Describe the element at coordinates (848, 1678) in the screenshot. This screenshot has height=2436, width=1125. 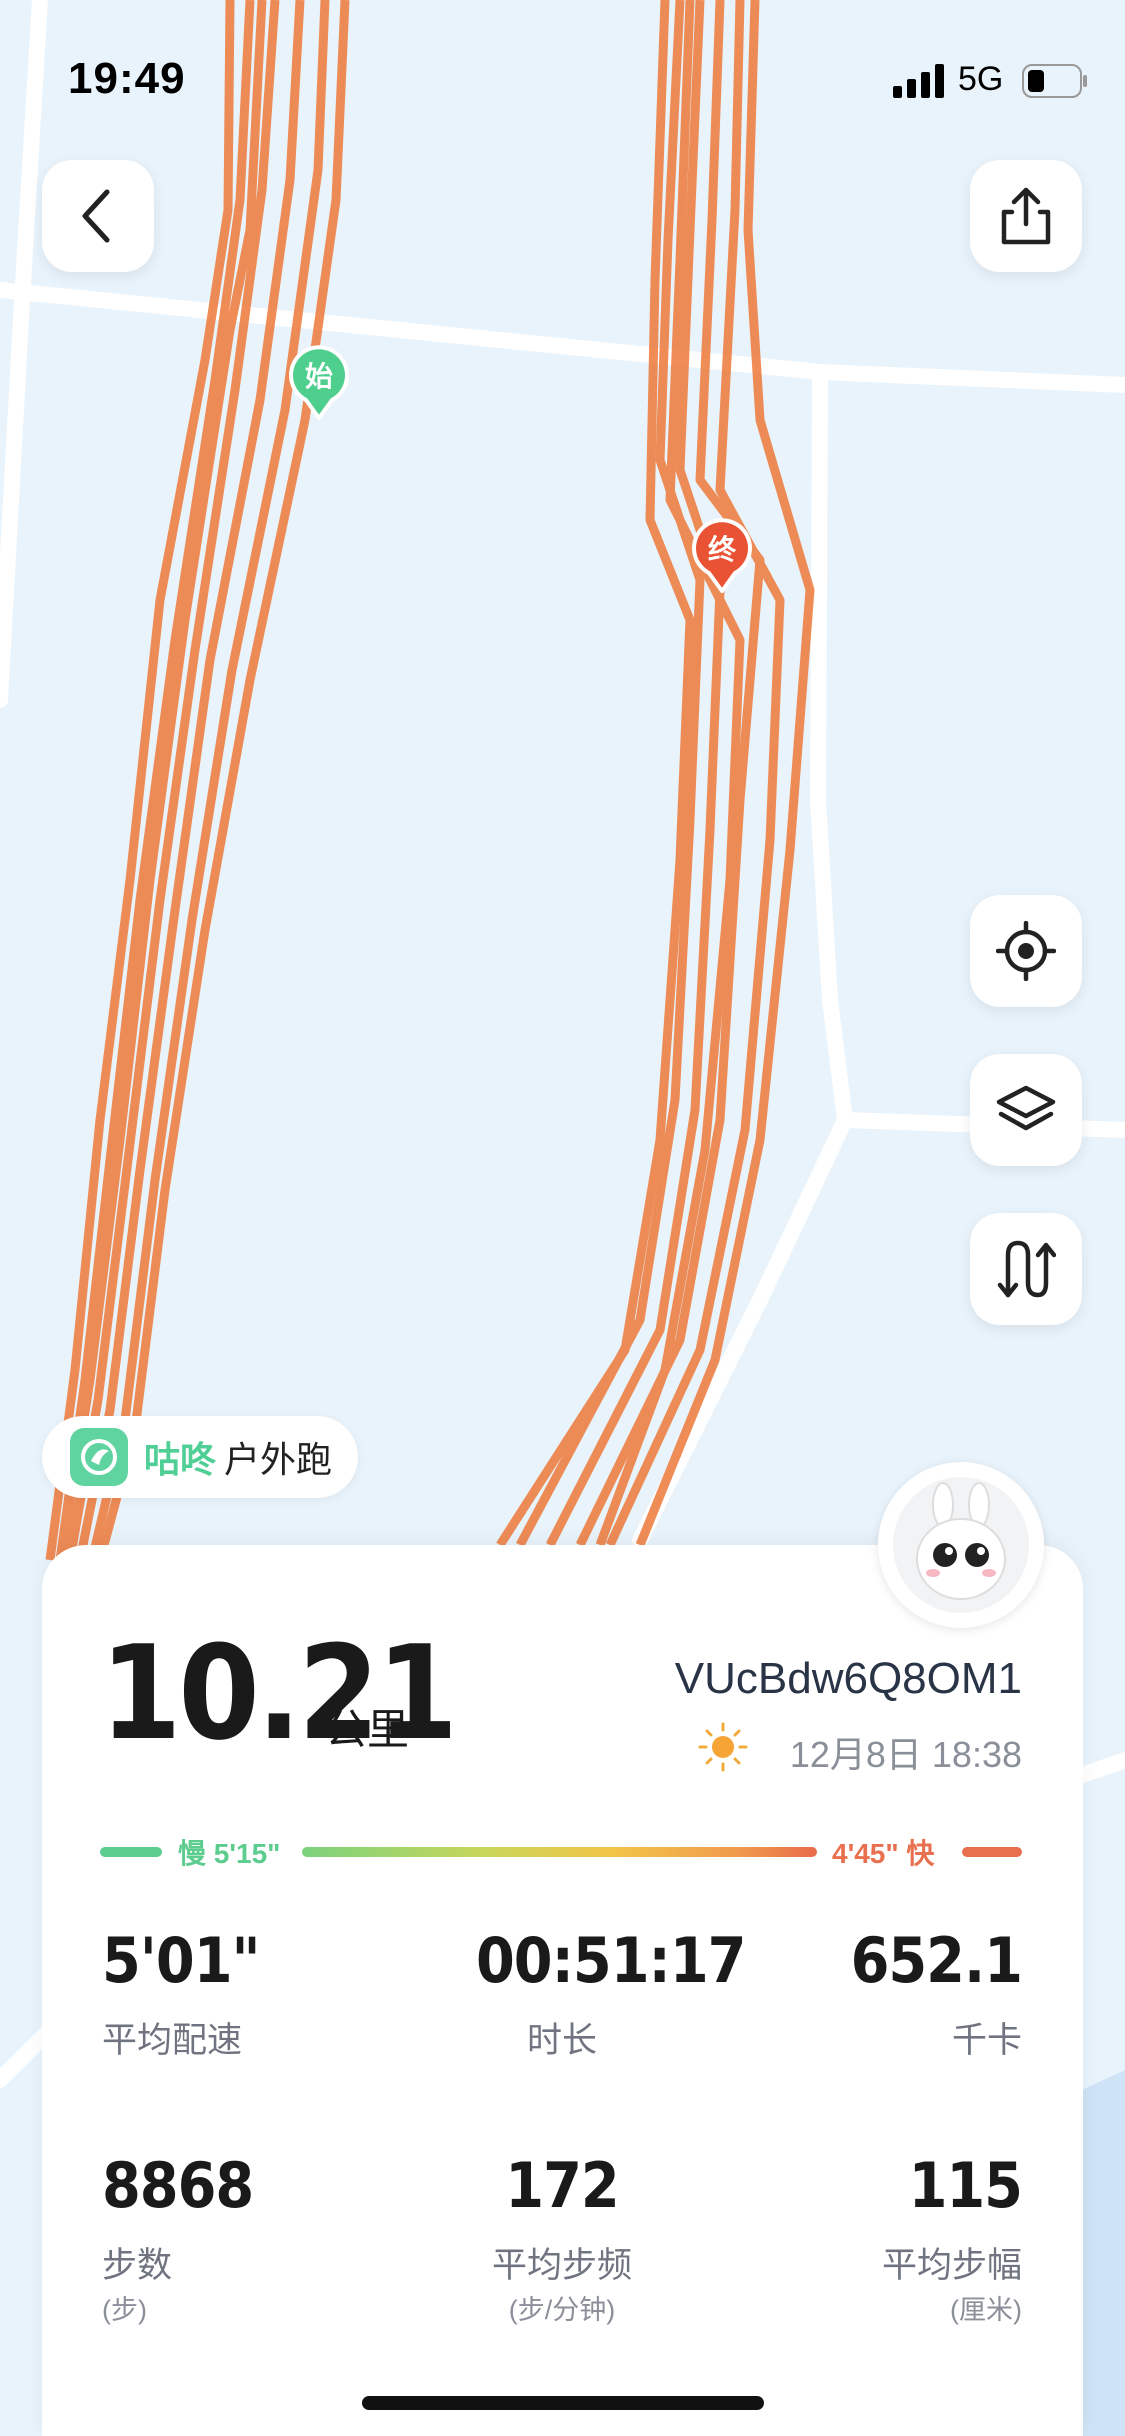
I see `user-id: VUcBdw6Q8OM1` at that location.